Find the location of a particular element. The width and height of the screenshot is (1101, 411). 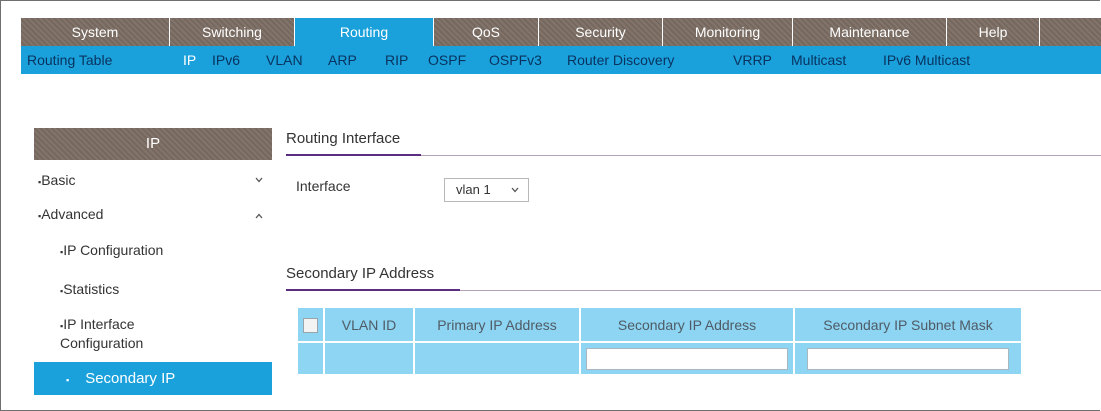

subnav-arp: ARP is located at coordinates (342, 60).